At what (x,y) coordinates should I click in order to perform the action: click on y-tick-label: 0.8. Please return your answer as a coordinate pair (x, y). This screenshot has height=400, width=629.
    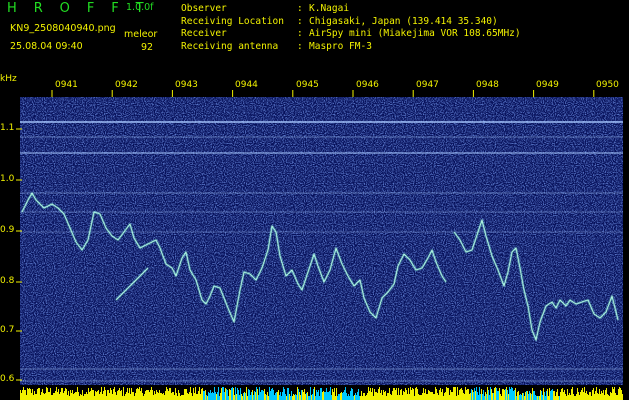
    Looking at the image, I should click on (7, 281).